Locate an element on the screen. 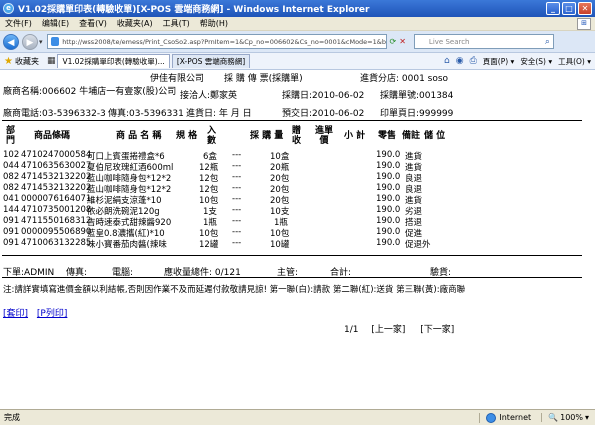  search-placeholder: Live Search is located at coordinates (449, 42).